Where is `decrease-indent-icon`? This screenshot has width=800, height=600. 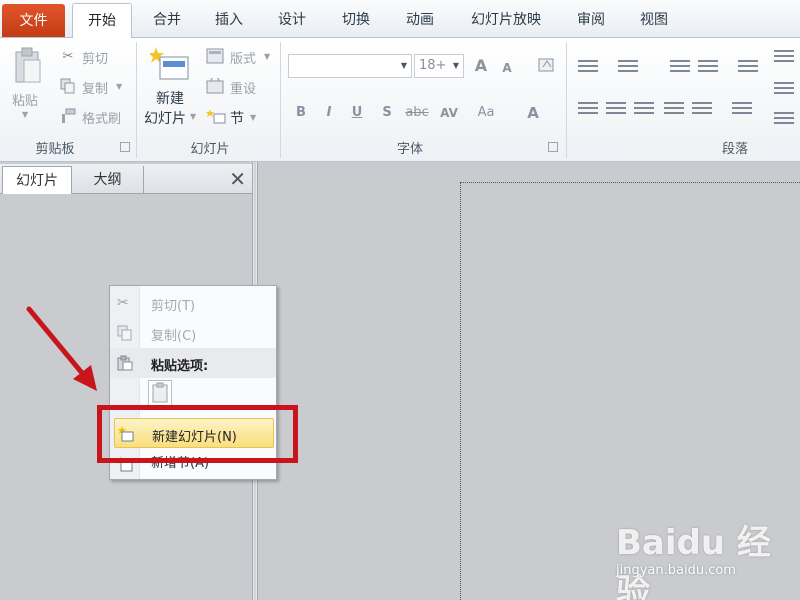
decrease-indent-icon is located at coordinates (680, 68).